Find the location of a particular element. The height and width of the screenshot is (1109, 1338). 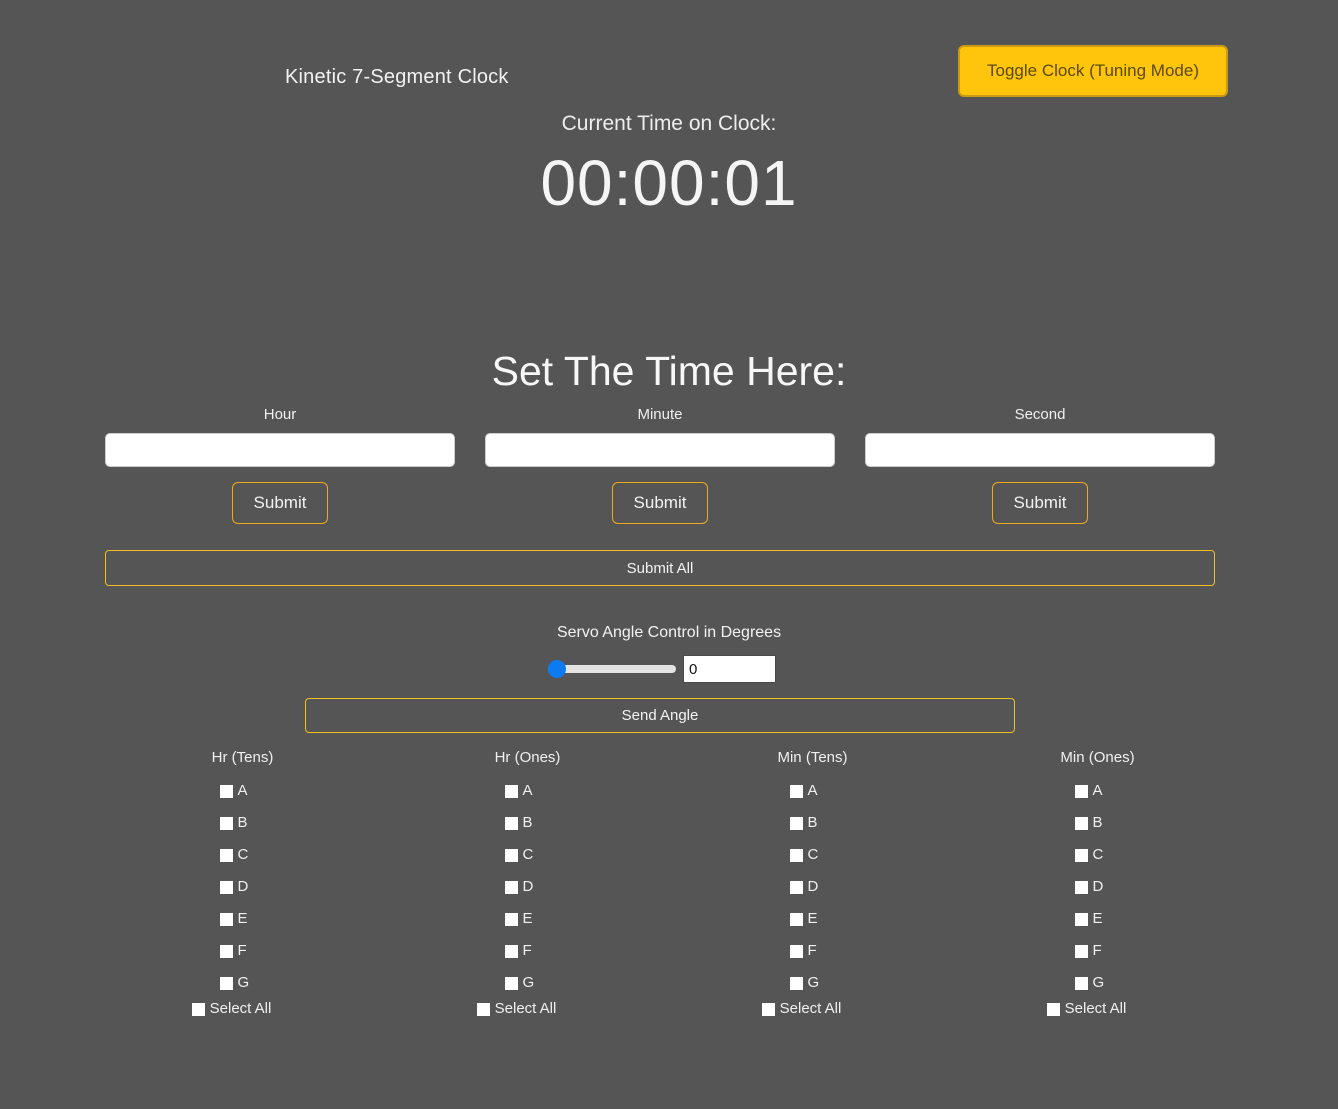

submit-all-button: Submit All is located at coordinates (660, 568).